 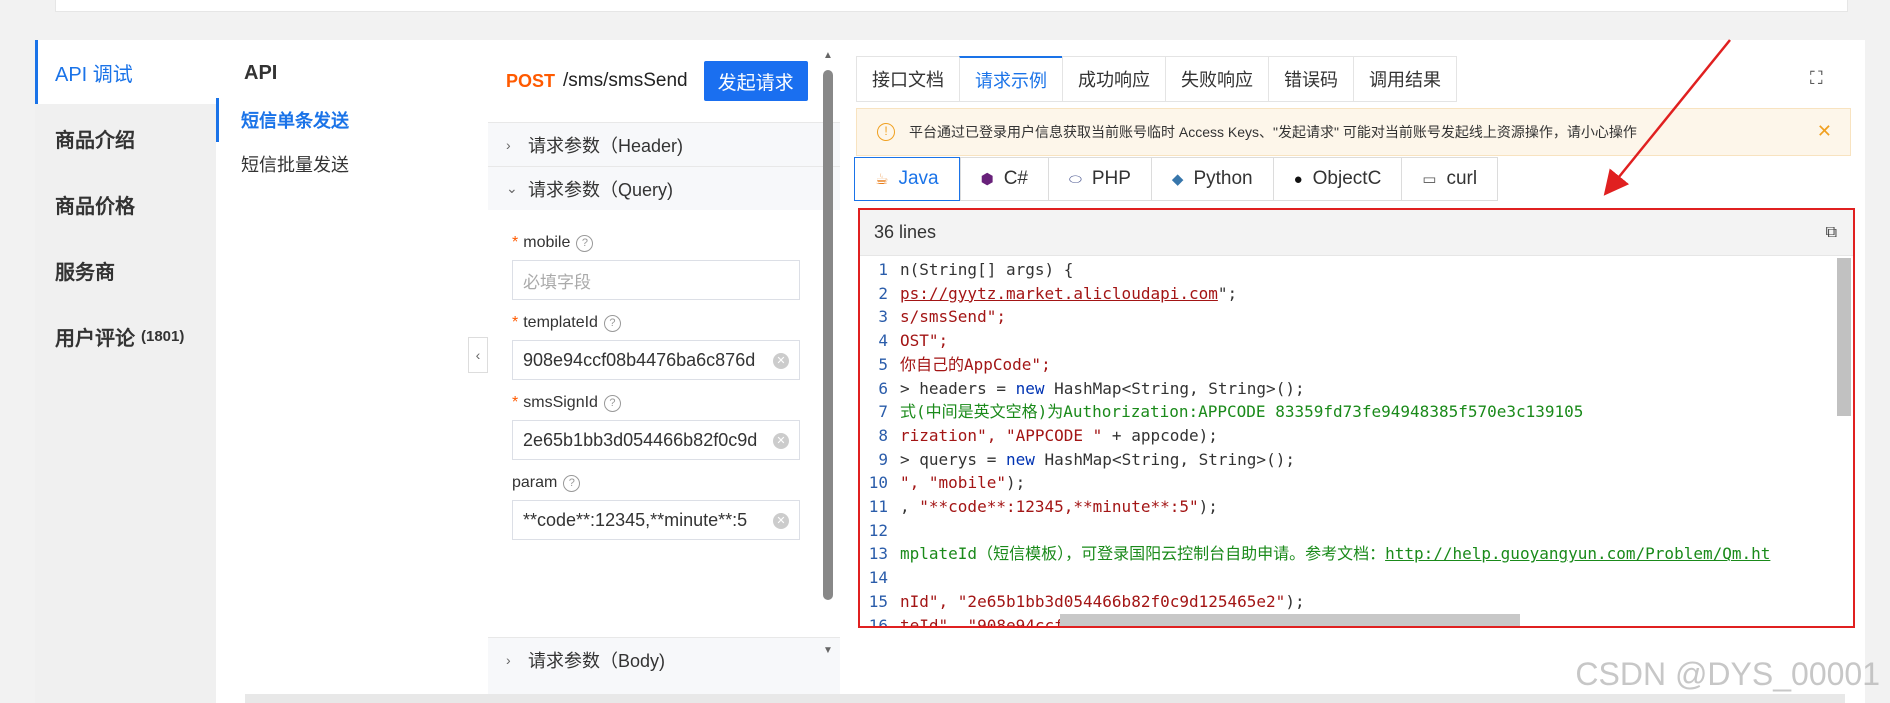 What do you see at coordinates (656, 280) in the screenshot?
I see `mobile-input: 必填字段` at bounding box center [656, 280].